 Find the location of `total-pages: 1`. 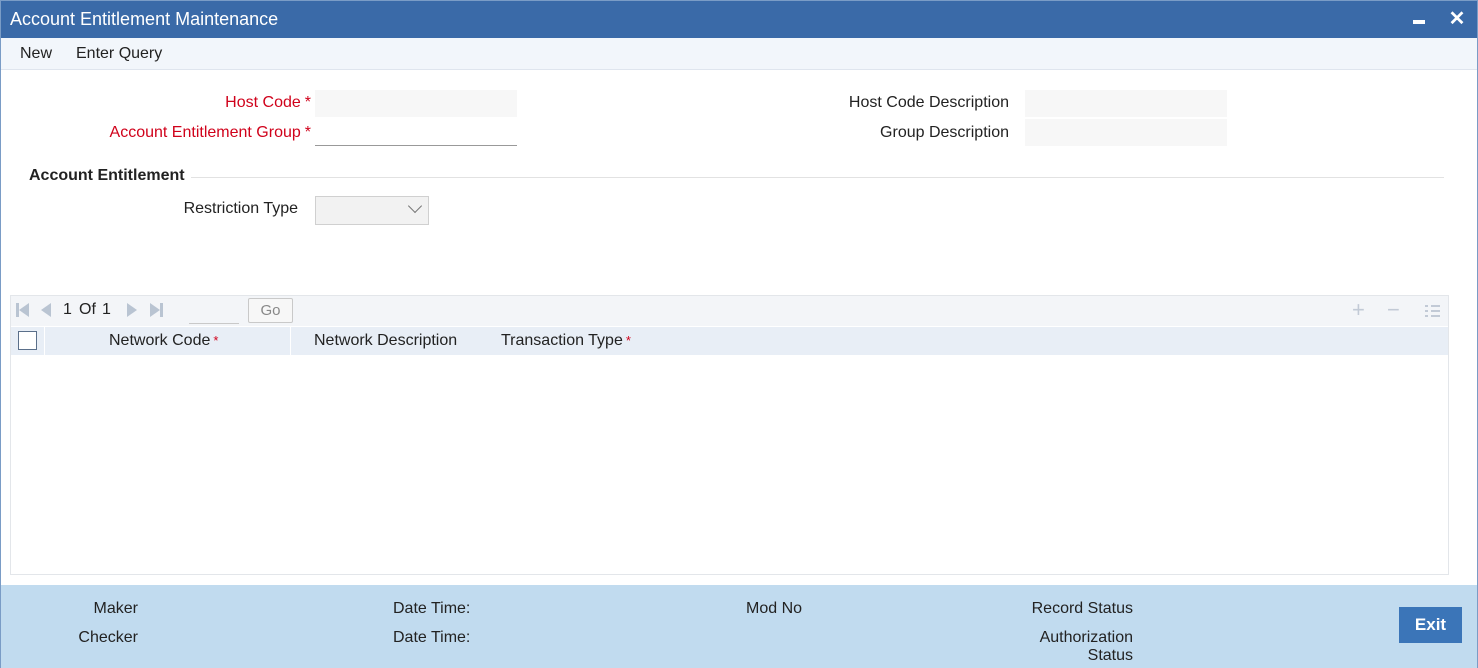

total-pages: 1 is located at coordinates (106, 309).